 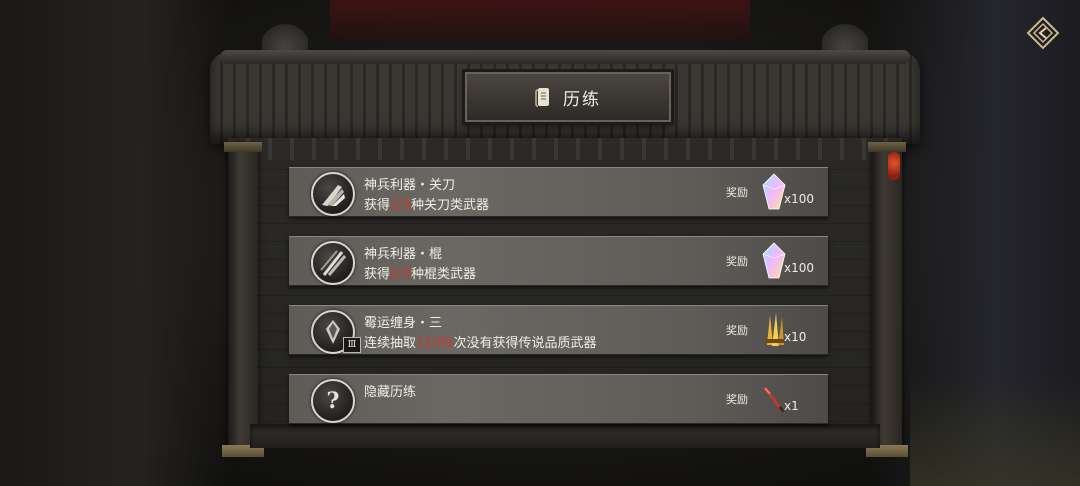 What do you see at coordinates (403, 254) in the screenshot?
I see `task-title: 神兵利器・棍` at bounding box center [403, 254].